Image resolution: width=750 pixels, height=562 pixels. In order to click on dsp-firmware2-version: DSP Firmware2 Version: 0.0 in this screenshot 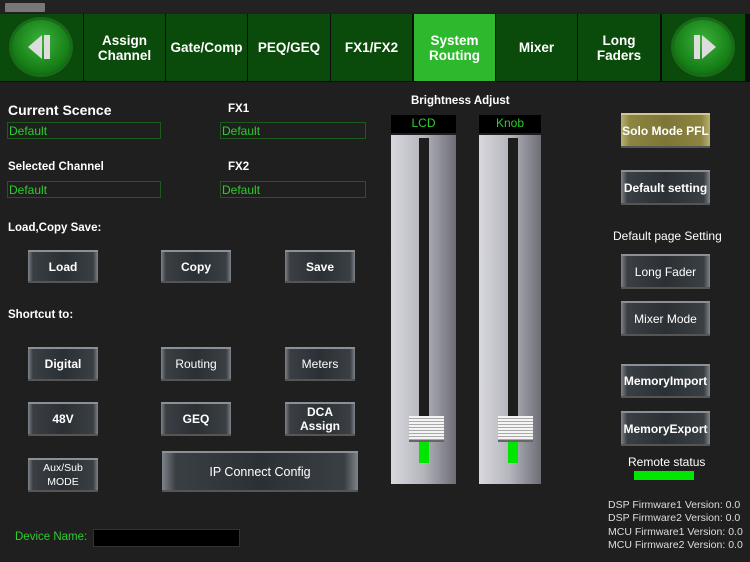, I will do `click(674, 518)`.